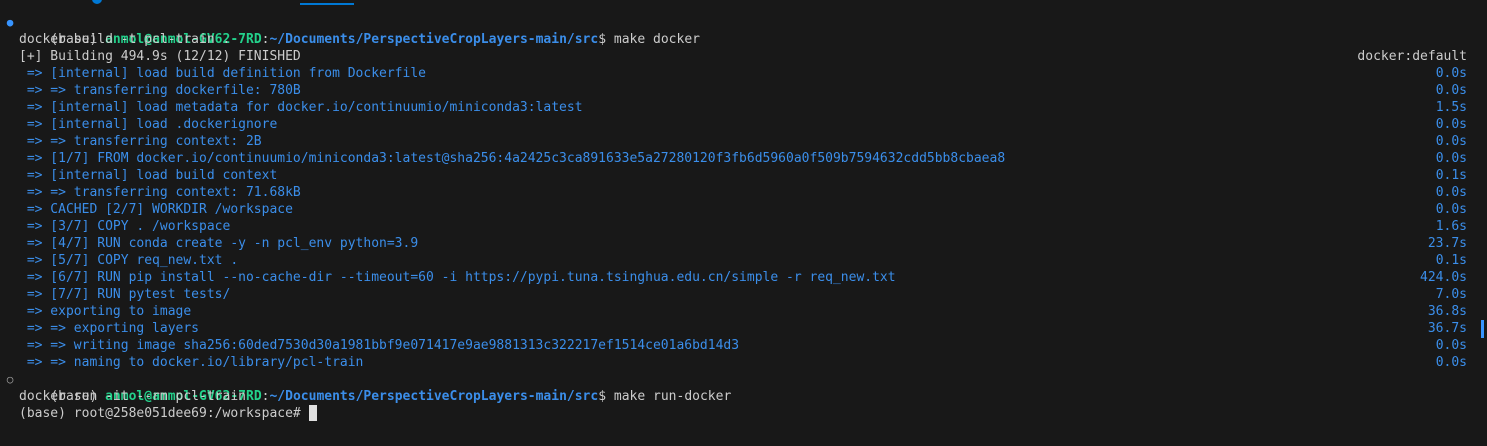  Describe the element at coordinates (1451, 107) in the screenshot. I see `build-step-time: 1.5s` at that location.